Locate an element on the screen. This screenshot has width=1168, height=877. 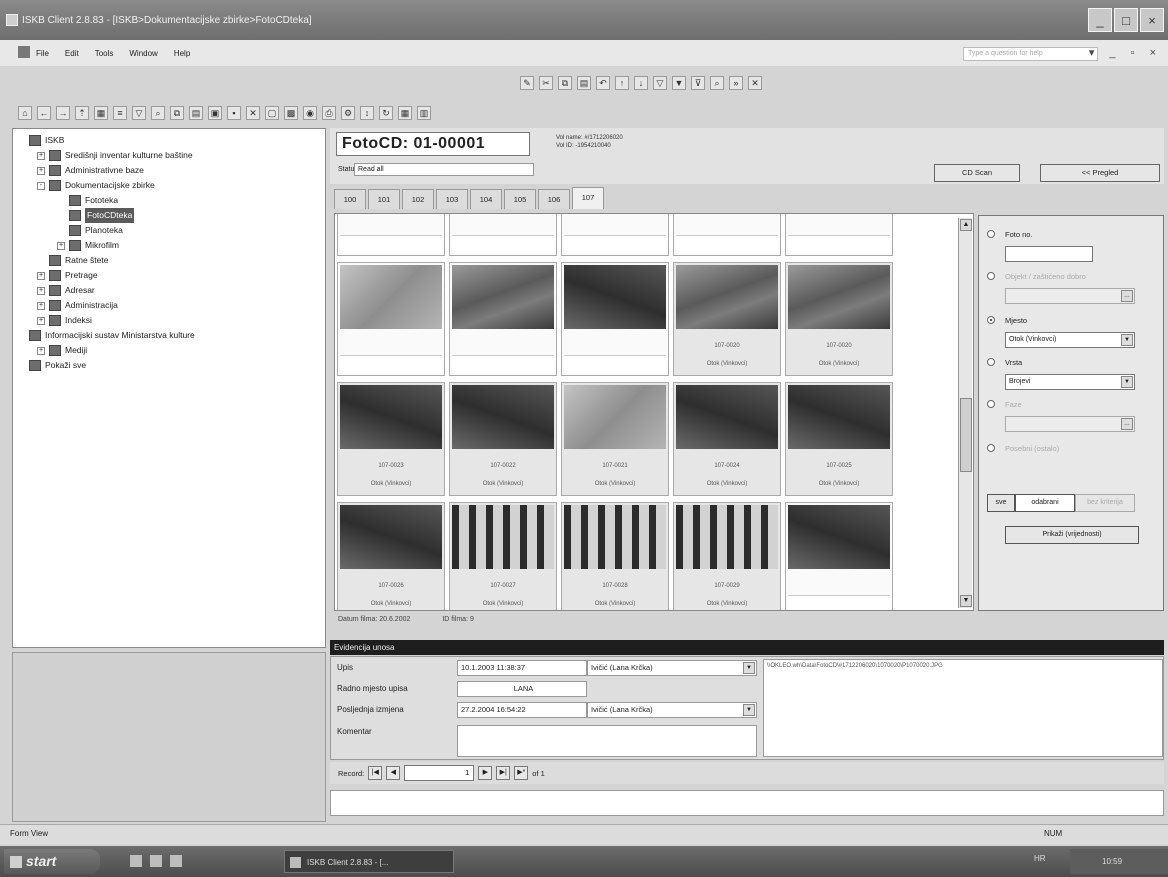
document-icon is located at coordinates (24, 52).